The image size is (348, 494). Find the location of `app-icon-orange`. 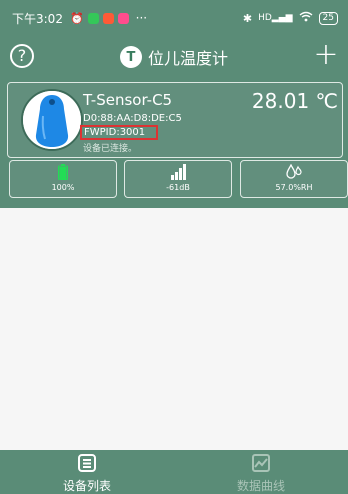

app-icon-orange is located at coordinates (108, 18).